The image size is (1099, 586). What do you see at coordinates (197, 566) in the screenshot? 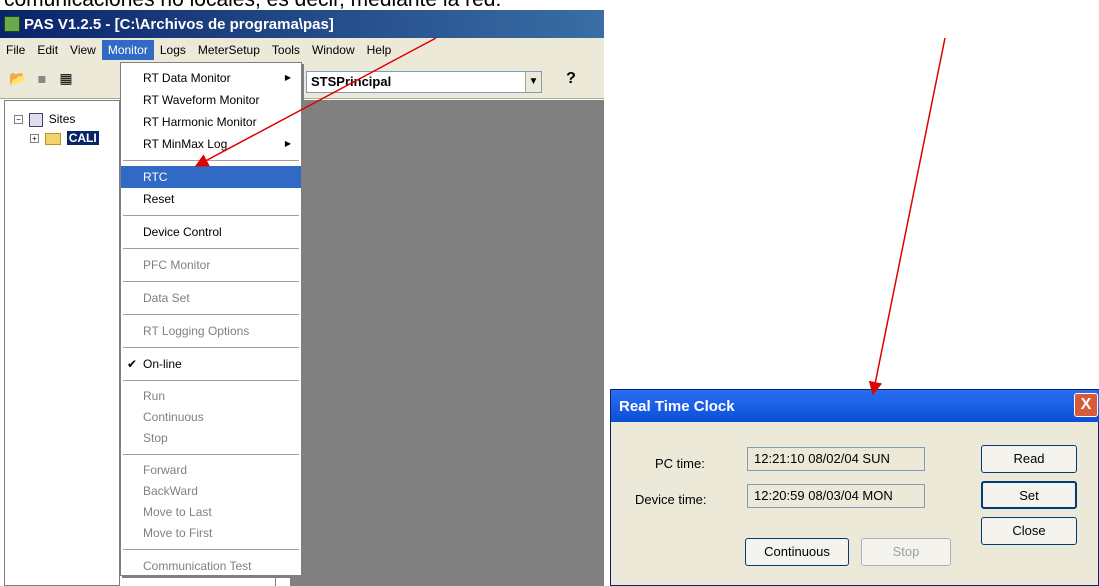
I see `menu-item-communication-test: Communication Test` at bounding box center [197, 566].